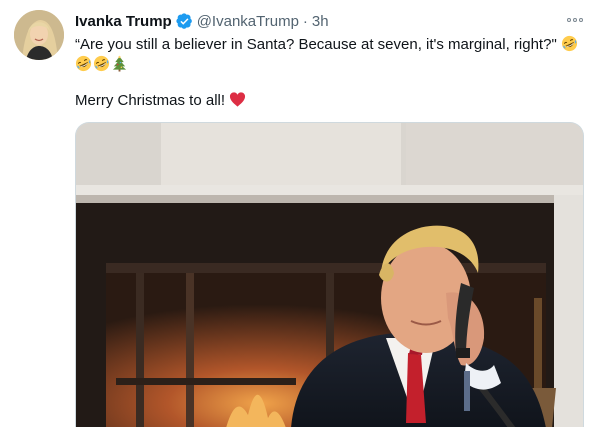 The image size is (600, 427). I want to click on red-heart-emoji, so click(238, 99).